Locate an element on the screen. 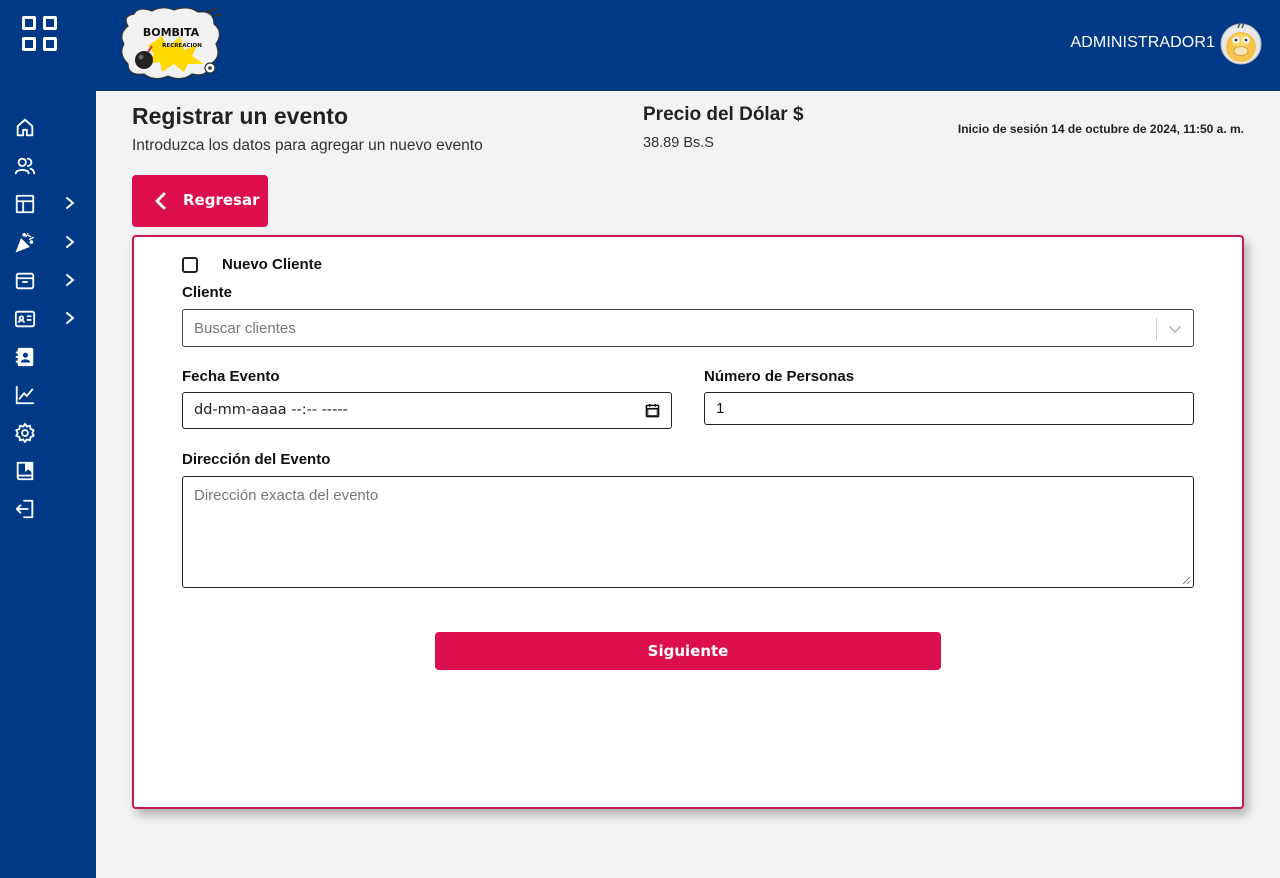 This screenshot has height=878, width=1280. sidebar-item-settings is located at coordinates (48, 432).